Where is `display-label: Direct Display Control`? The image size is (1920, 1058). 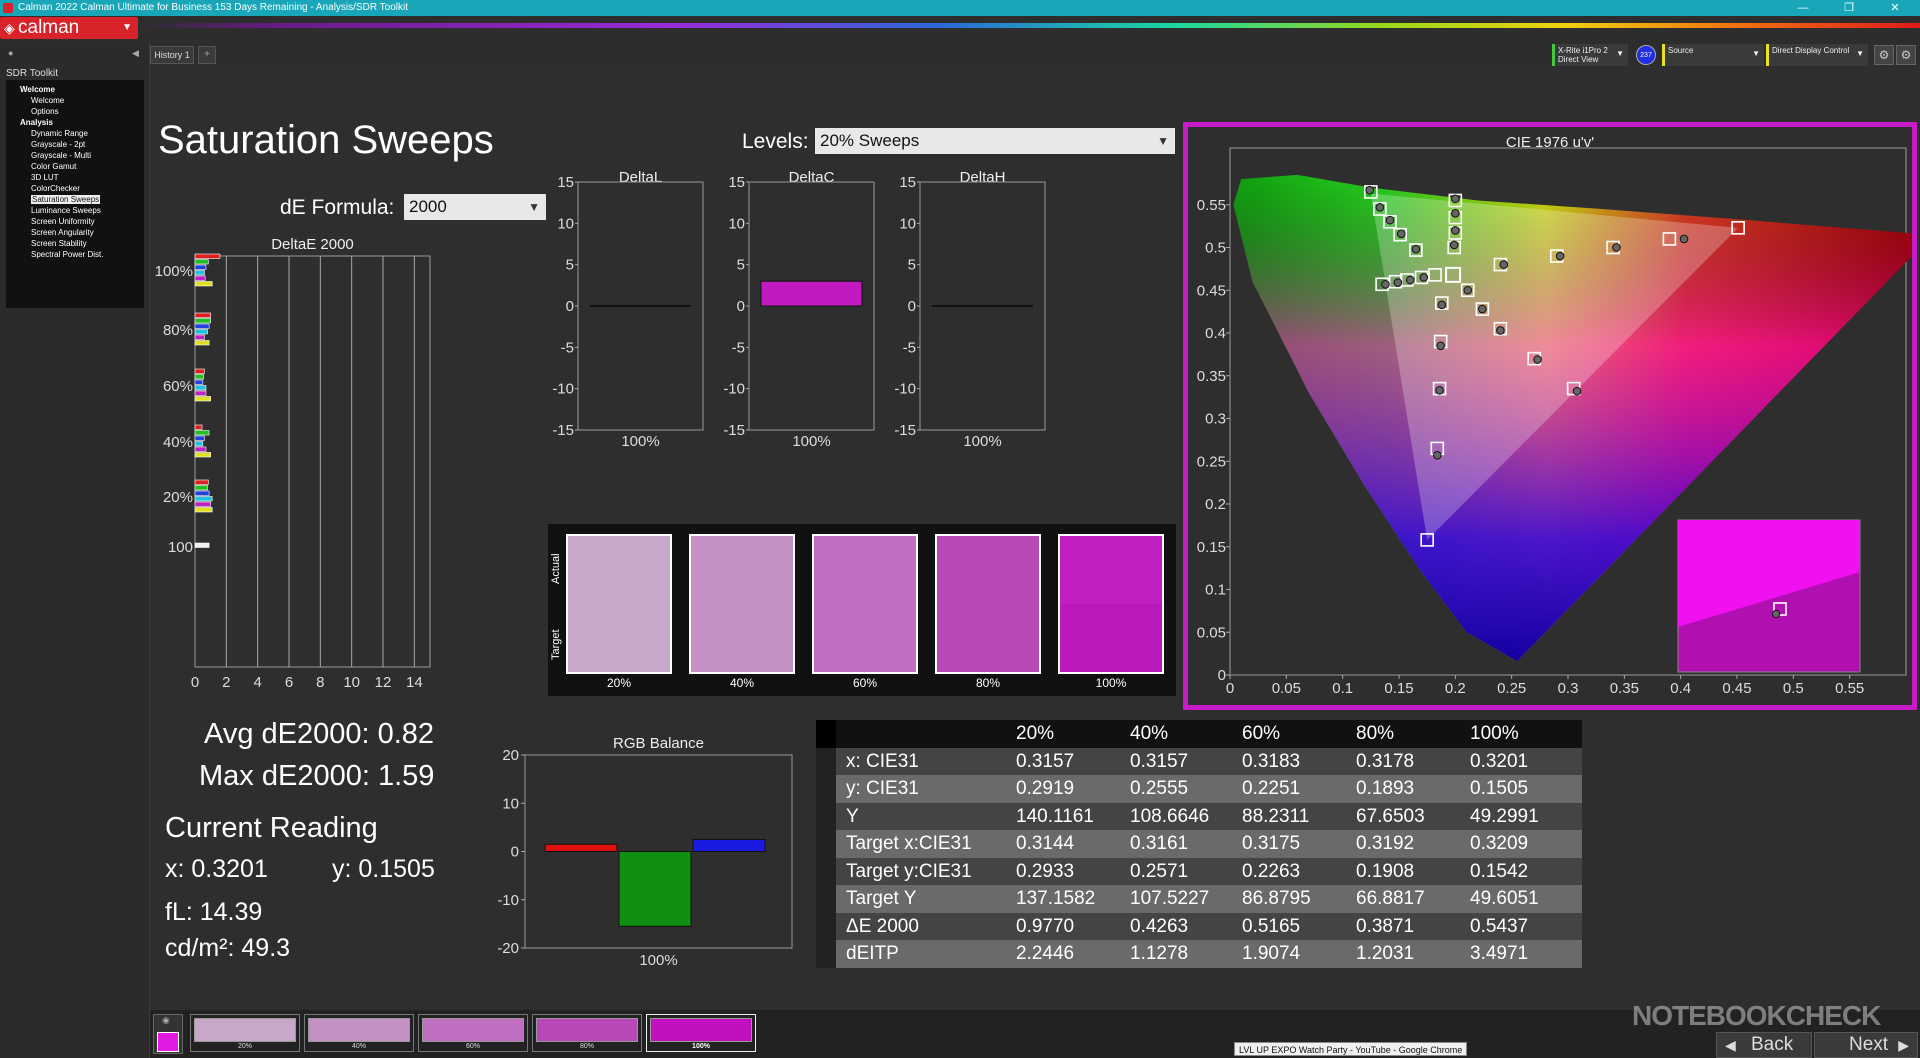 display-label: Direct Display Control is located at coordinates (1811, 50).